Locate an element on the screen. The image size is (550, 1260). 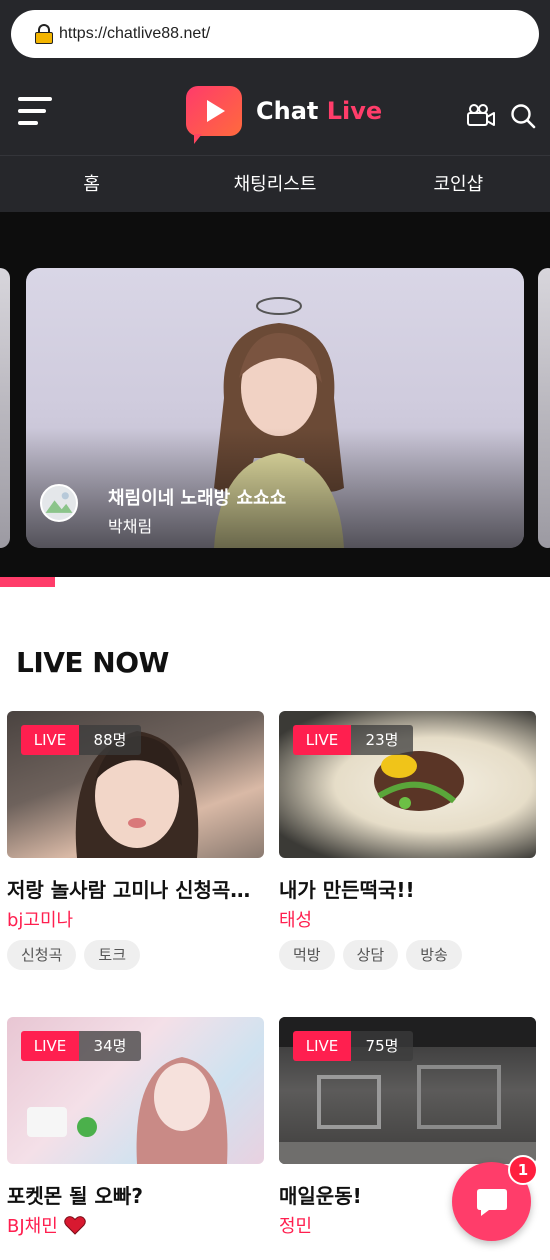
streamer-avatar is located at coordinates (59, 503).